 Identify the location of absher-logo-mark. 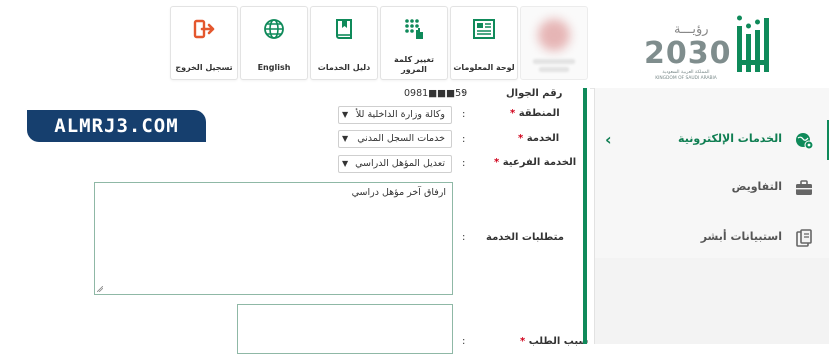
(753, 43).